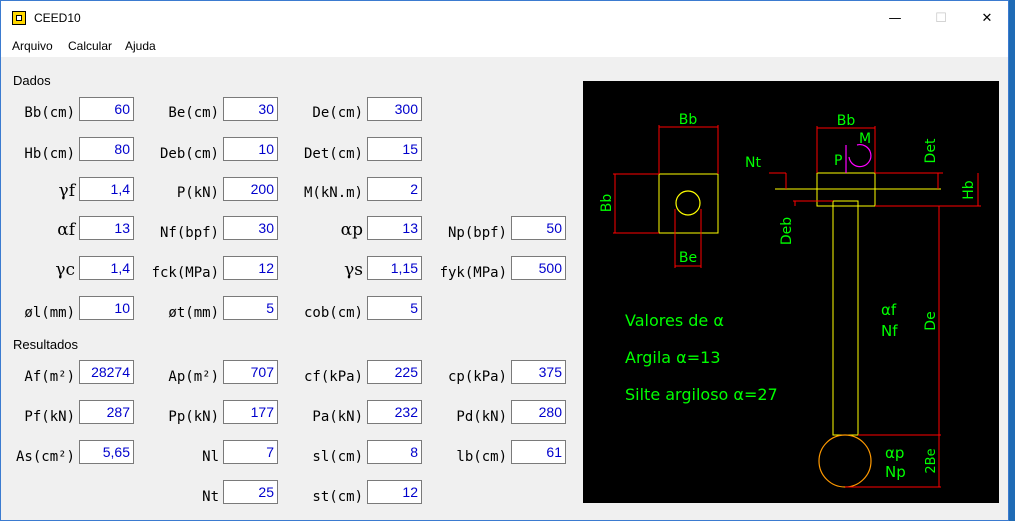 The image size is (1015, 521). I want to click on label-hb: Hb, so click(969, 190).